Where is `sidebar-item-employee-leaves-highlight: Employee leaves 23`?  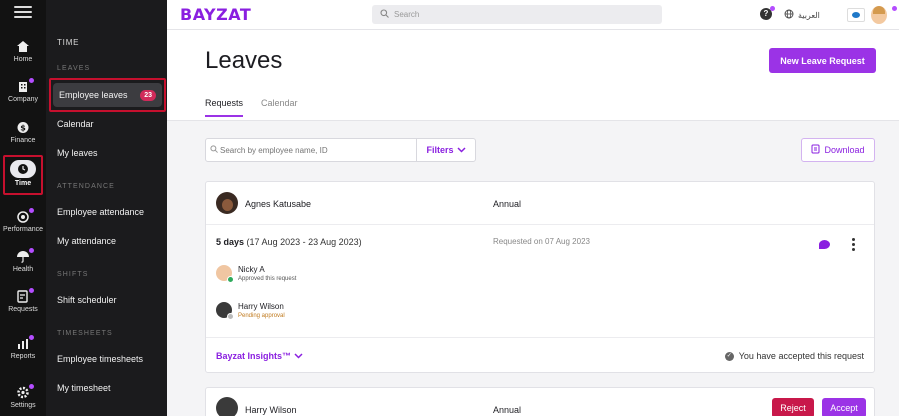 sidebar-item-employee-leaves-highlight: Employee leaves 23 is located at coordinates (107, 95).